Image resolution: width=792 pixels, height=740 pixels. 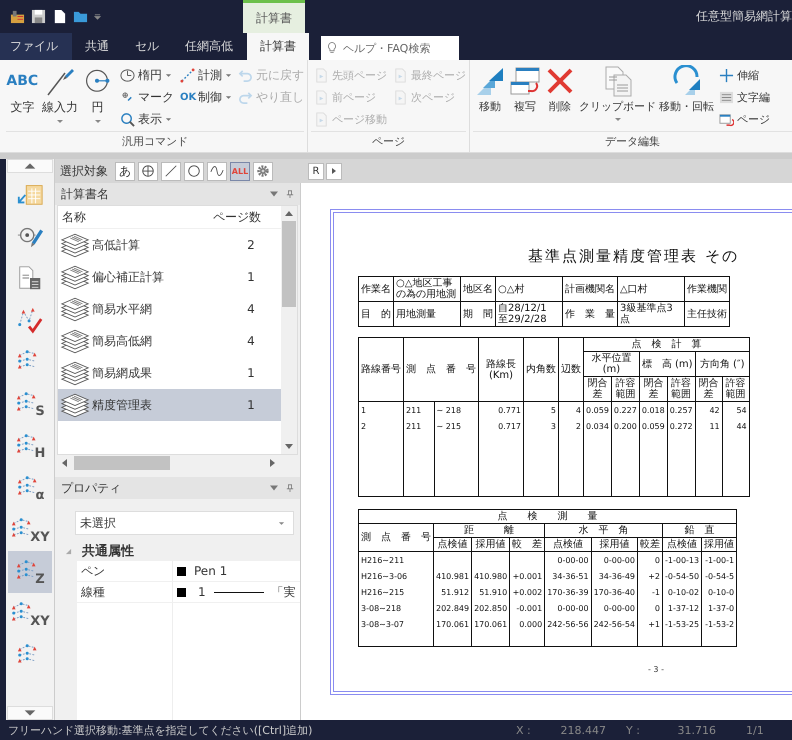 What do you see at coordinates (97, 16) in the screenshot?
I see `caret-icon` at bounding box center [97, 16].